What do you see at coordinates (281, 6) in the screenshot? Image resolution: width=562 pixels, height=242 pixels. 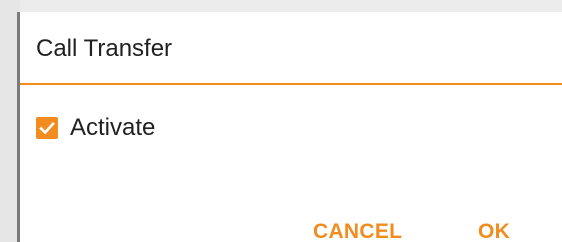 I see `background-app-strip` at bounding box center [281, 6].